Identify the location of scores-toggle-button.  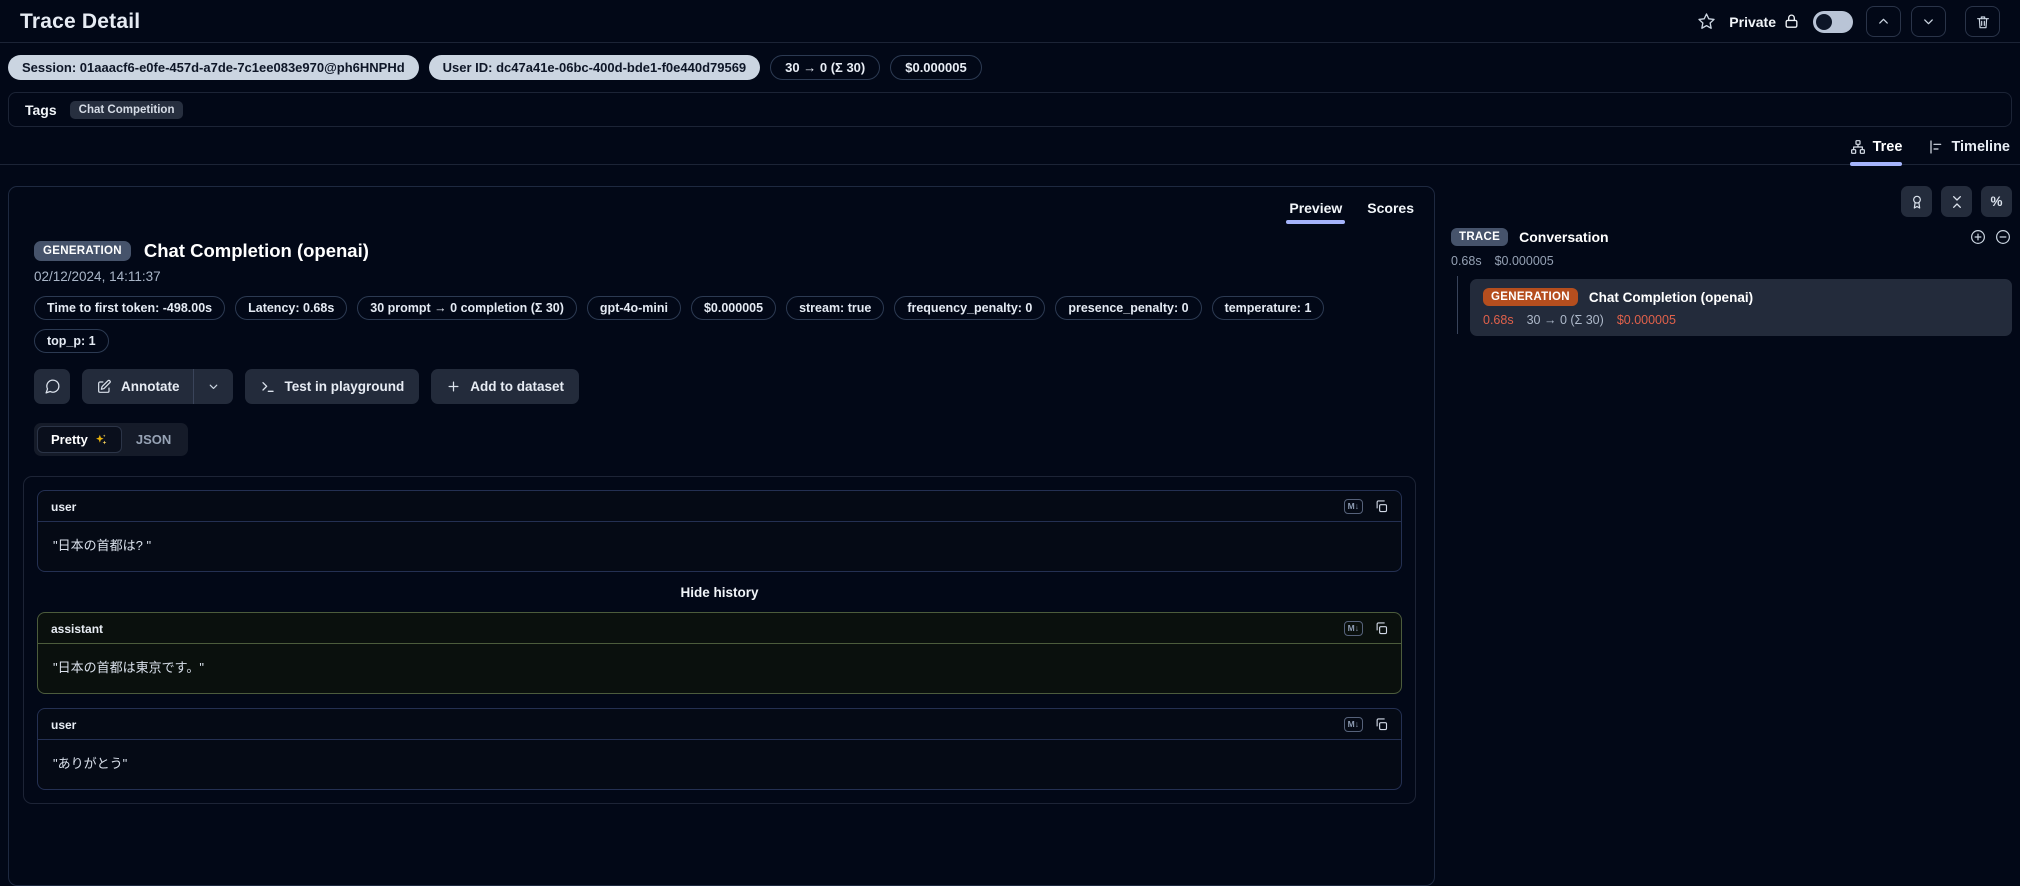
(1916, 201).